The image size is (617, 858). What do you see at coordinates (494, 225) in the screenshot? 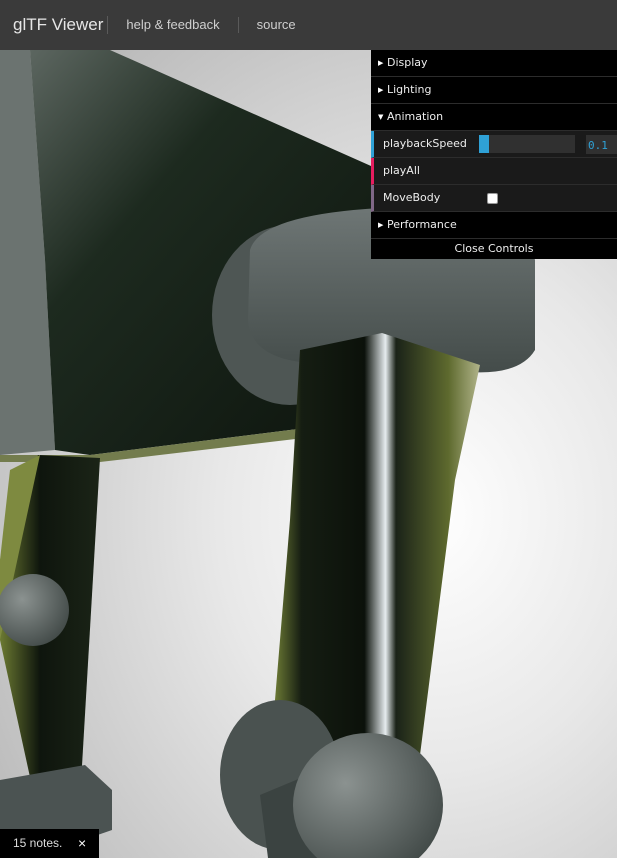
I see `folder-performance: ▶ Performance` at bounding box center [494, 225].